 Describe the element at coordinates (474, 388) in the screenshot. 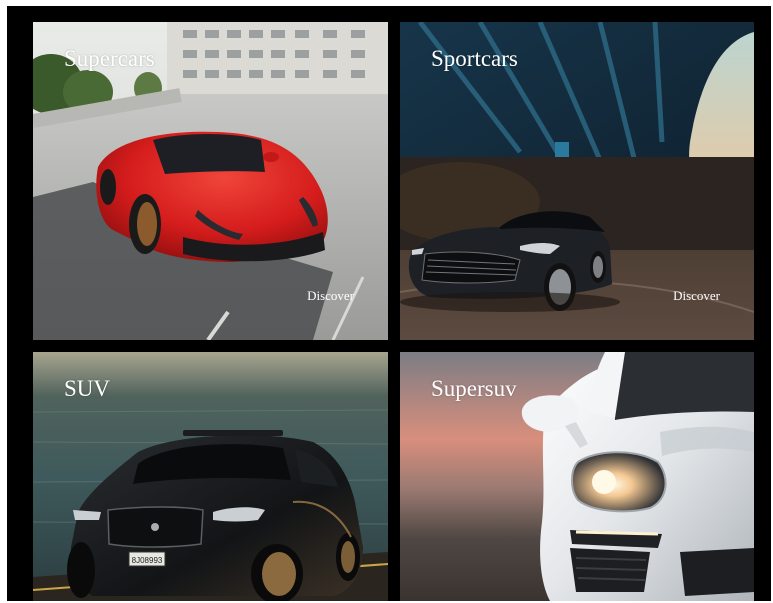

I see `card-title: Supersuv` at that location.